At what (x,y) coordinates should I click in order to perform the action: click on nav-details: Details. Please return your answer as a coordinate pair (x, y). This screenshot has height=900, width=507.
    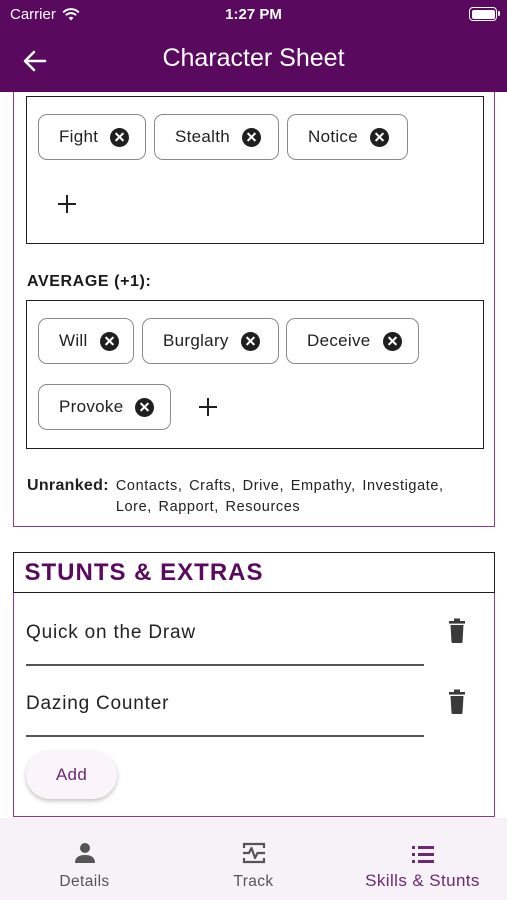
    Looking at the image, I should click on (84, 859).